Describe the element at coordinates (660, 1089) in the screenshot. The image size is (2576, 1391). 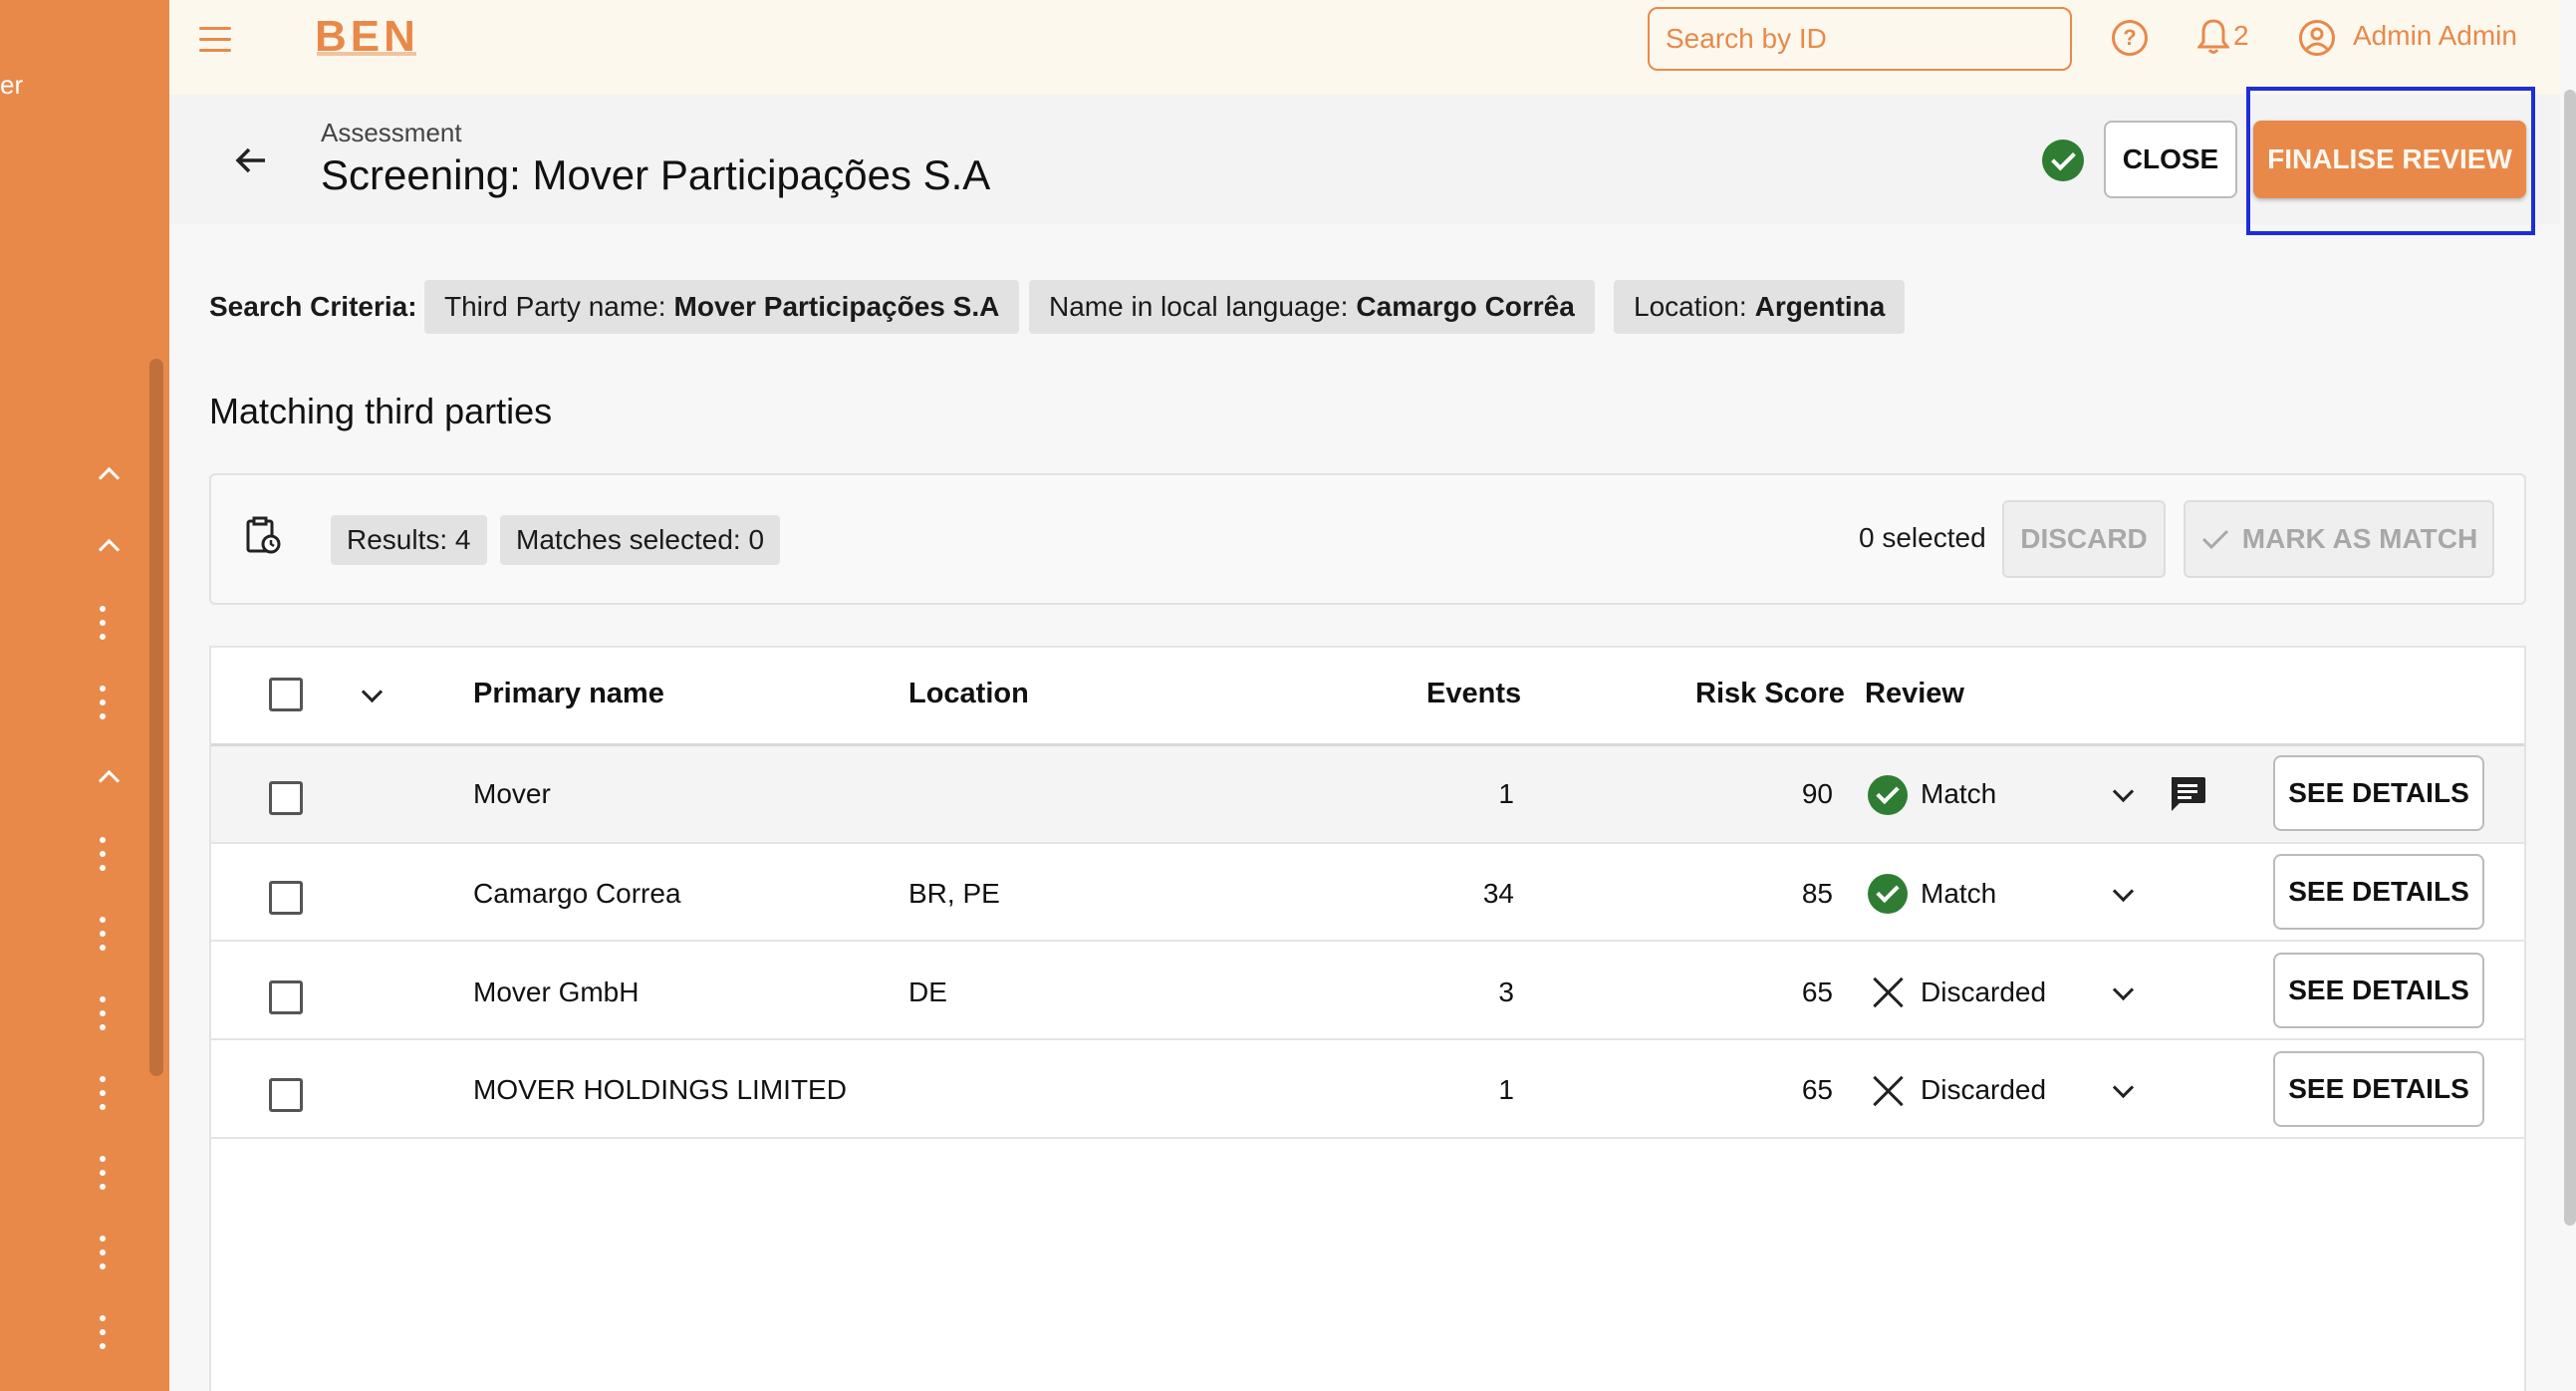
I see `row-primary-name: MOVER HOLDINGS LIMITED` at that location.